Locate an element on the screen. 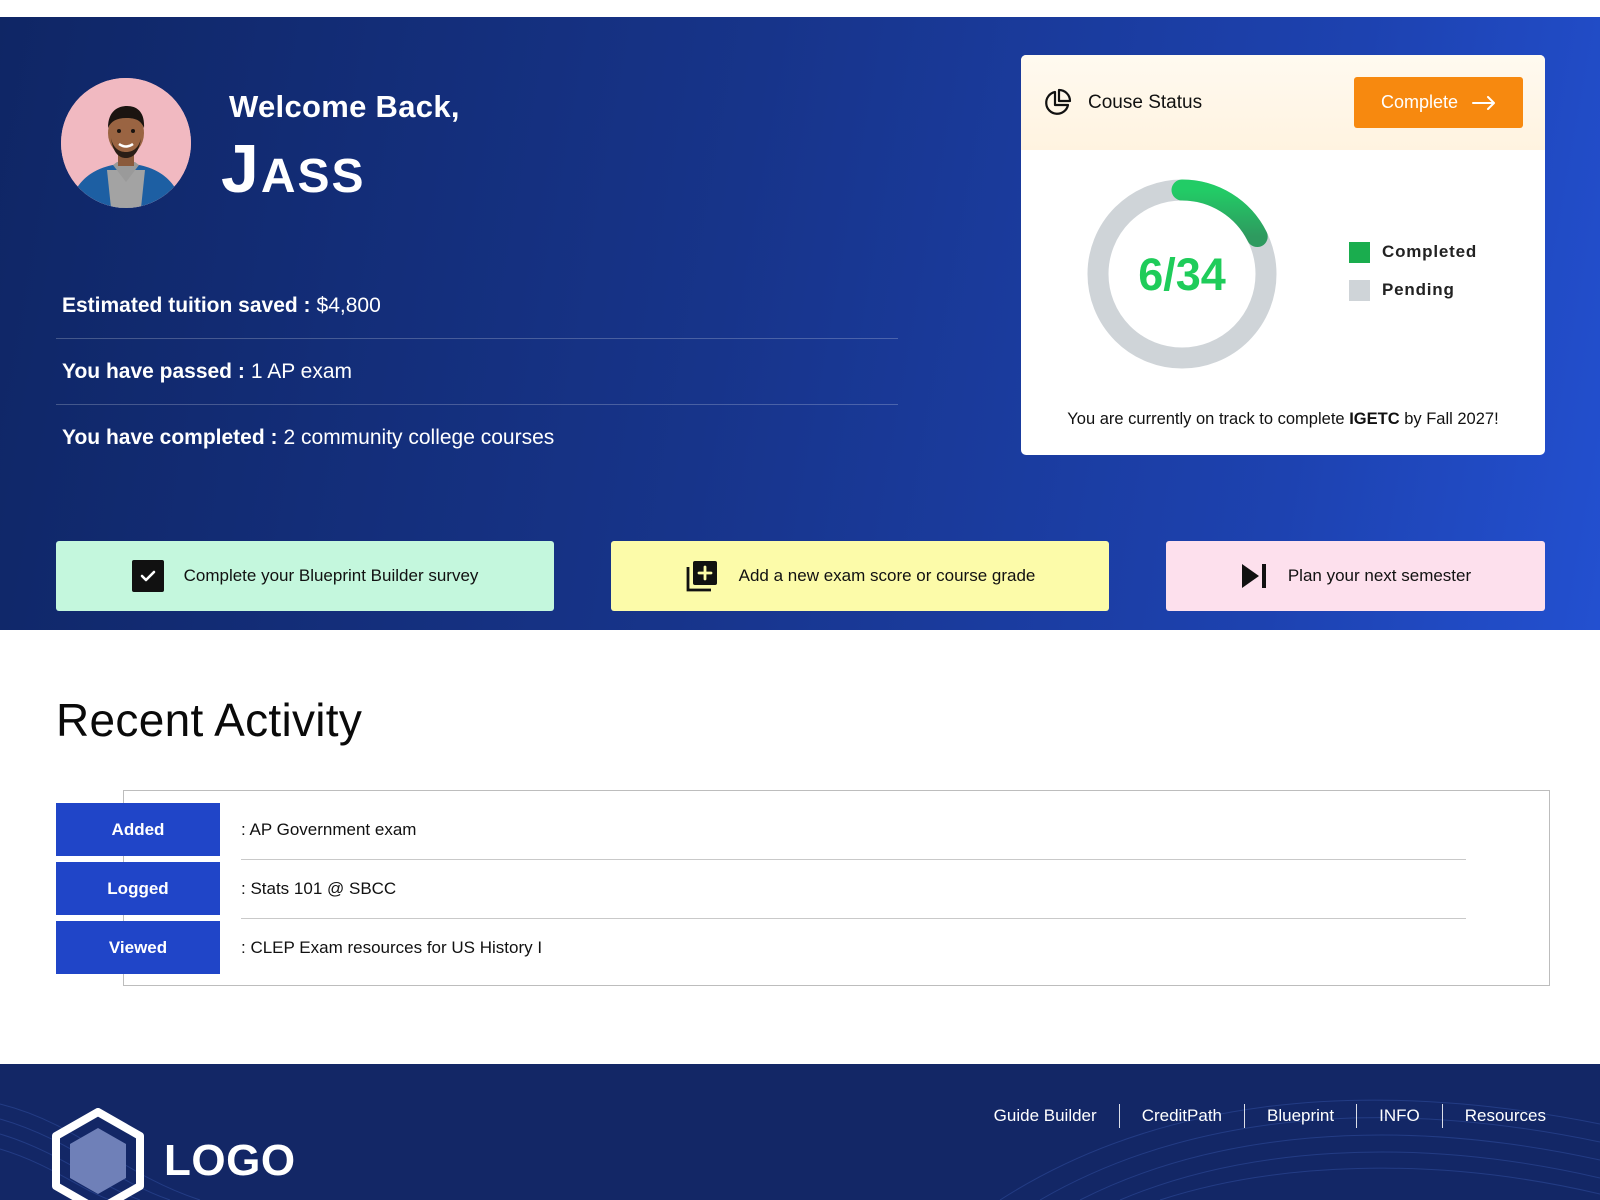  progress-donut: 6/34 is located at coordinates (1182, 274).